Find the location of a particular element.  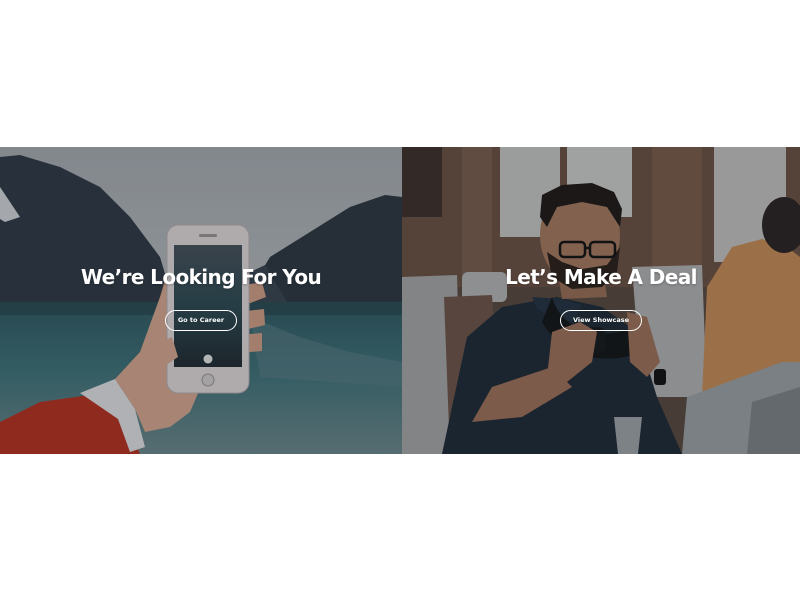

showcase-title: Let’s Make A Deal is located at coordinates (601, 277).